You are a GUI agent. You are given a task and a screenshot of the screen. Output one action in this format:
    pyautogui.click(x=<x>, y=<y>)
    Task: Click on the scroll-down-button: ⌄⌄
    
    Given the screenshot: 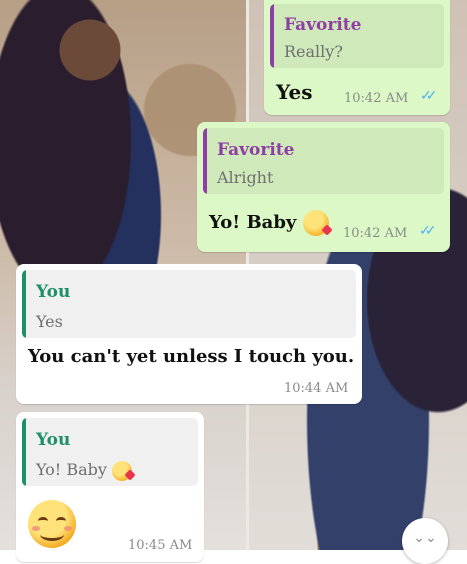 What is the action you would take?
    pyautogui.click(x=425, y=541)
    